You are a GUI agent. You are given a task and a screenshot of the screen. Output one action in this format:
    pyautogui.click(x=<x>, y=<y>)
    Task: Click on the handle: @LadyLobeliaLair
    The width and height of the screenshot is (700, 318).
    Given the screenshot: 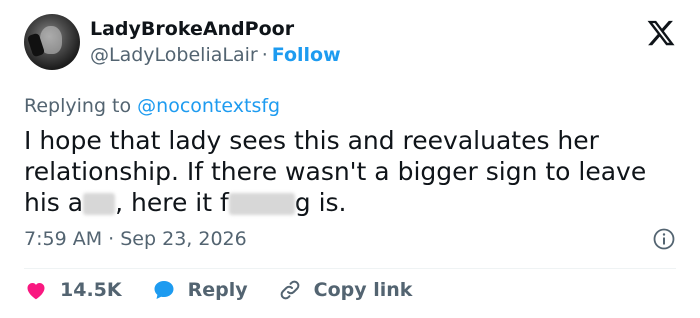 What is the action you would take?
    pyautogui.click(x=174, y=55)
    